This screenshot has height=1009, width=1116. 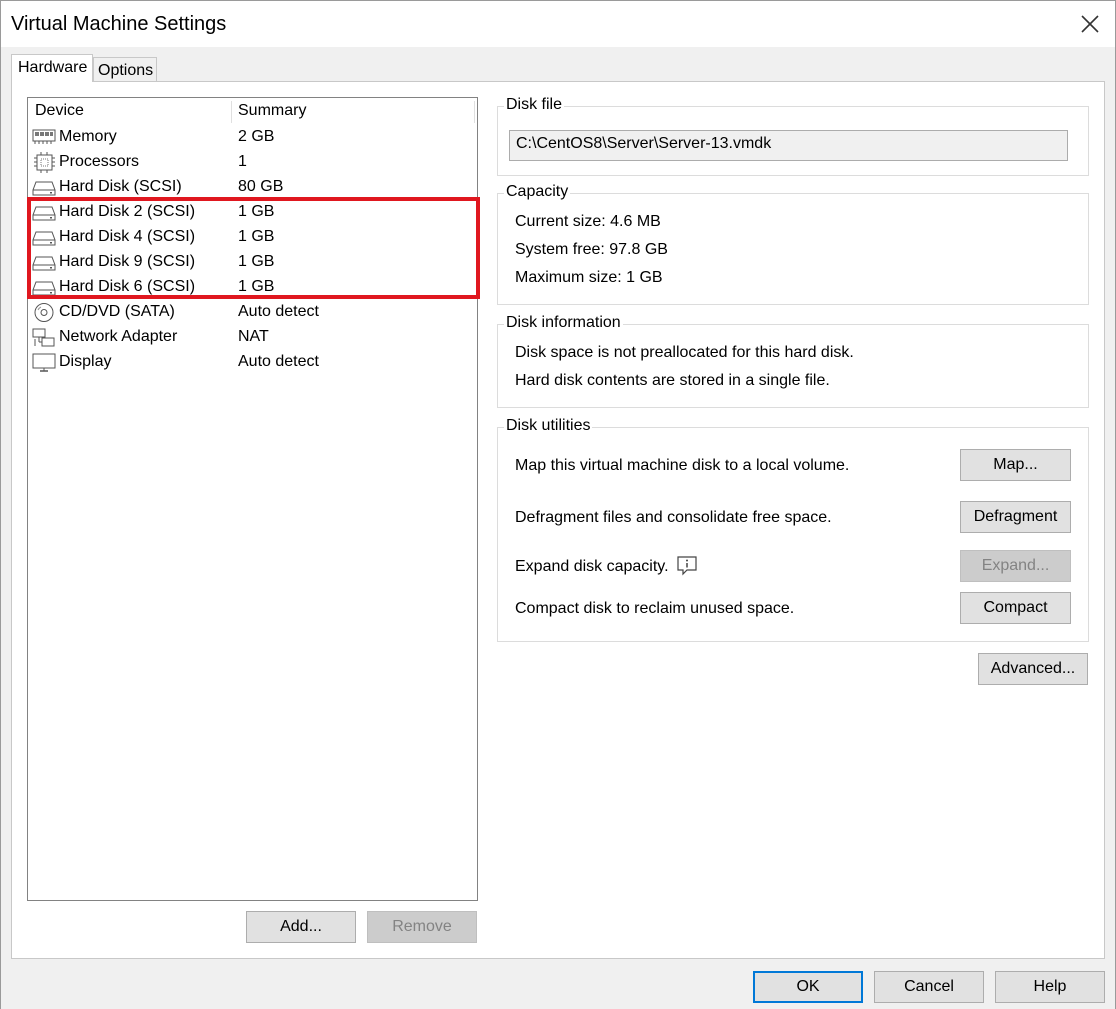 I want to click on device-name: Display, so click(x=85, y=361).